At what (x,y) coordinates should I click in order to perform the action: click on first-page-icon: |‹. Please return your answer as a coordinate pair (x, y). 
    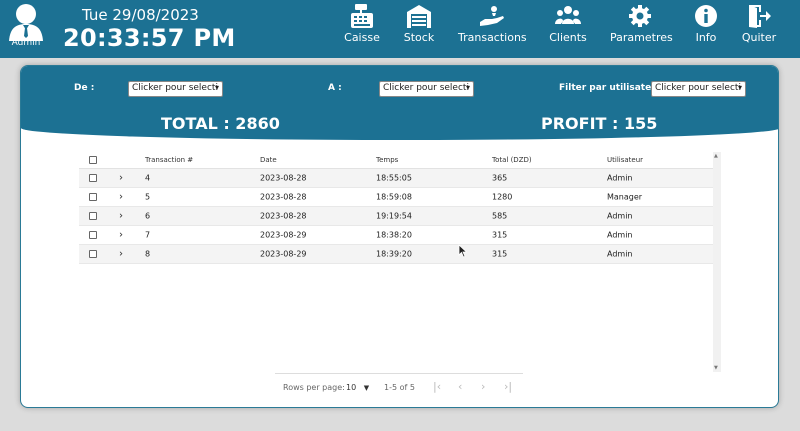
    Looking at the image, I should click on (437, 386).